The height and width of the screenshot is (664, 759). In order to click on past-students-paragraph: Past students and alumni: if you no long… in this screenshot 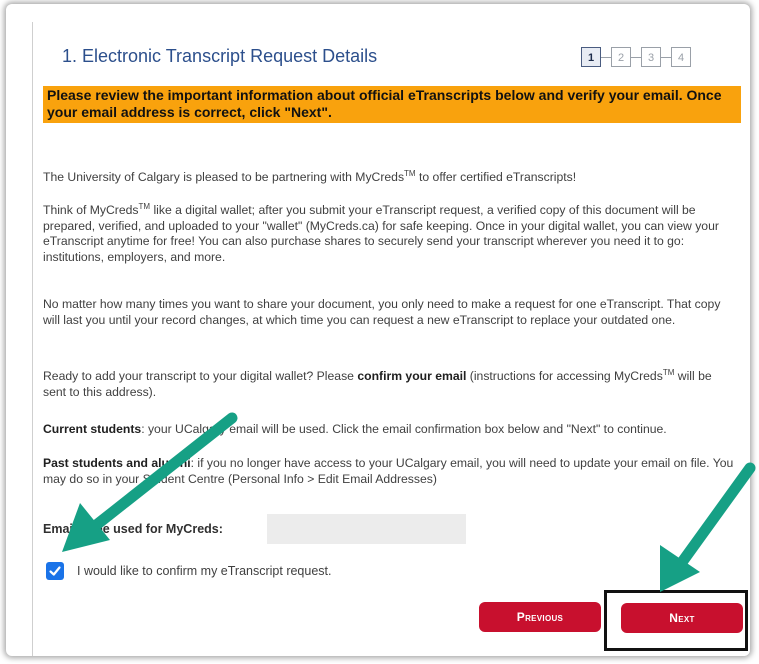, I will do `click(388, 471)`.